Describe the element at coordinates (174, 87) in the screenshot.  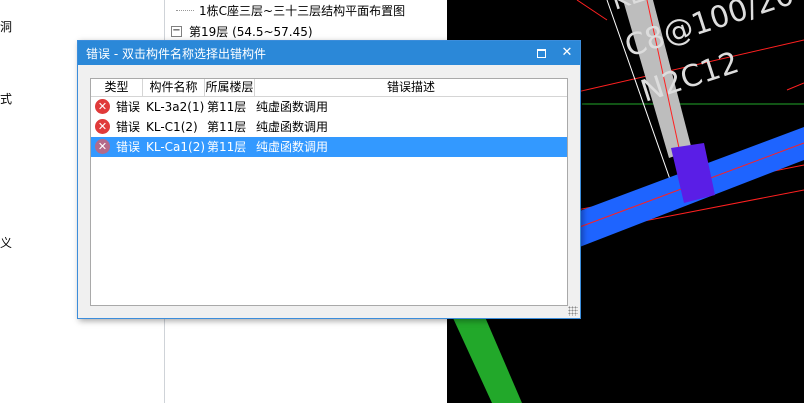
I see `column-header-name: 构件名称` at that location.